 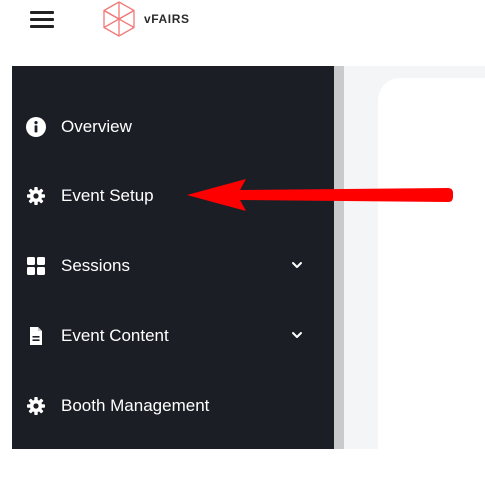 What do you see at coordinates (167, 19) in the screenshot?
I see `logo-text: vFAIRS` at bounding box center [167, 19].